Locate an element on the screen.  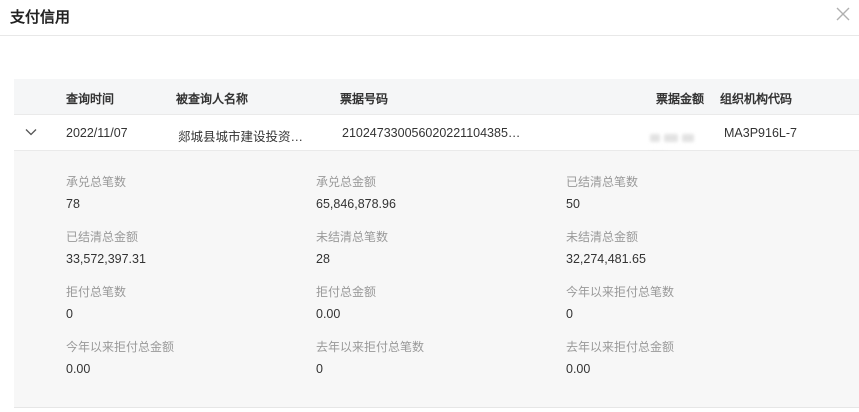
expand-toggle is located at coordinates (32, 133).